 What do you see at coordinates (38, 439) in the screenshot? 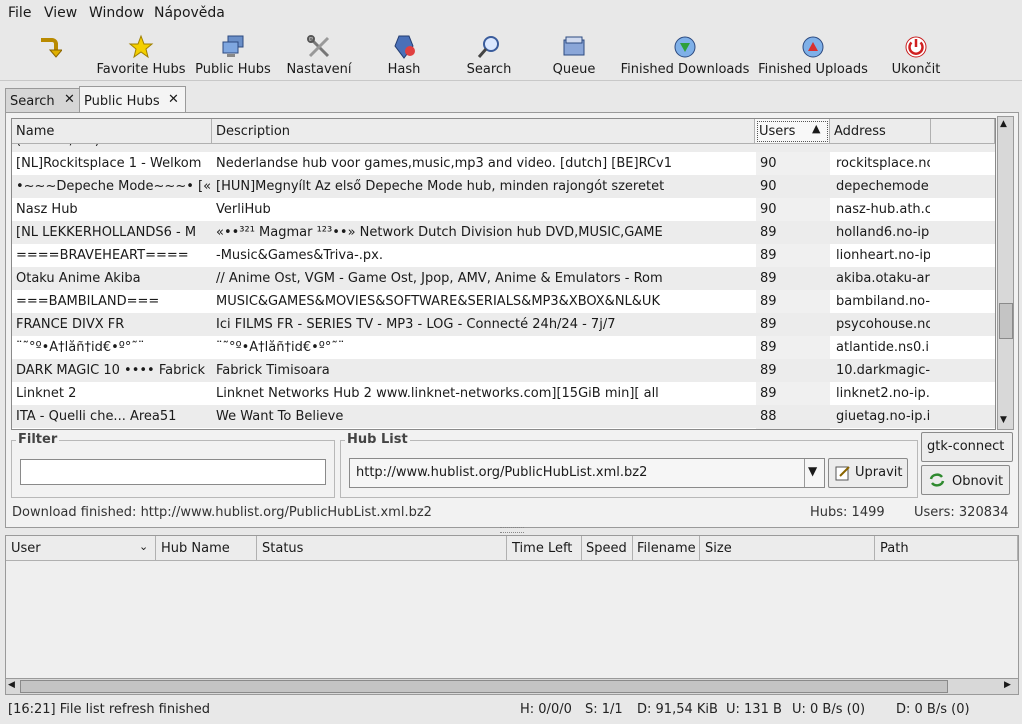
I see `filter-title: Filter` at bounding box center [38, 439].